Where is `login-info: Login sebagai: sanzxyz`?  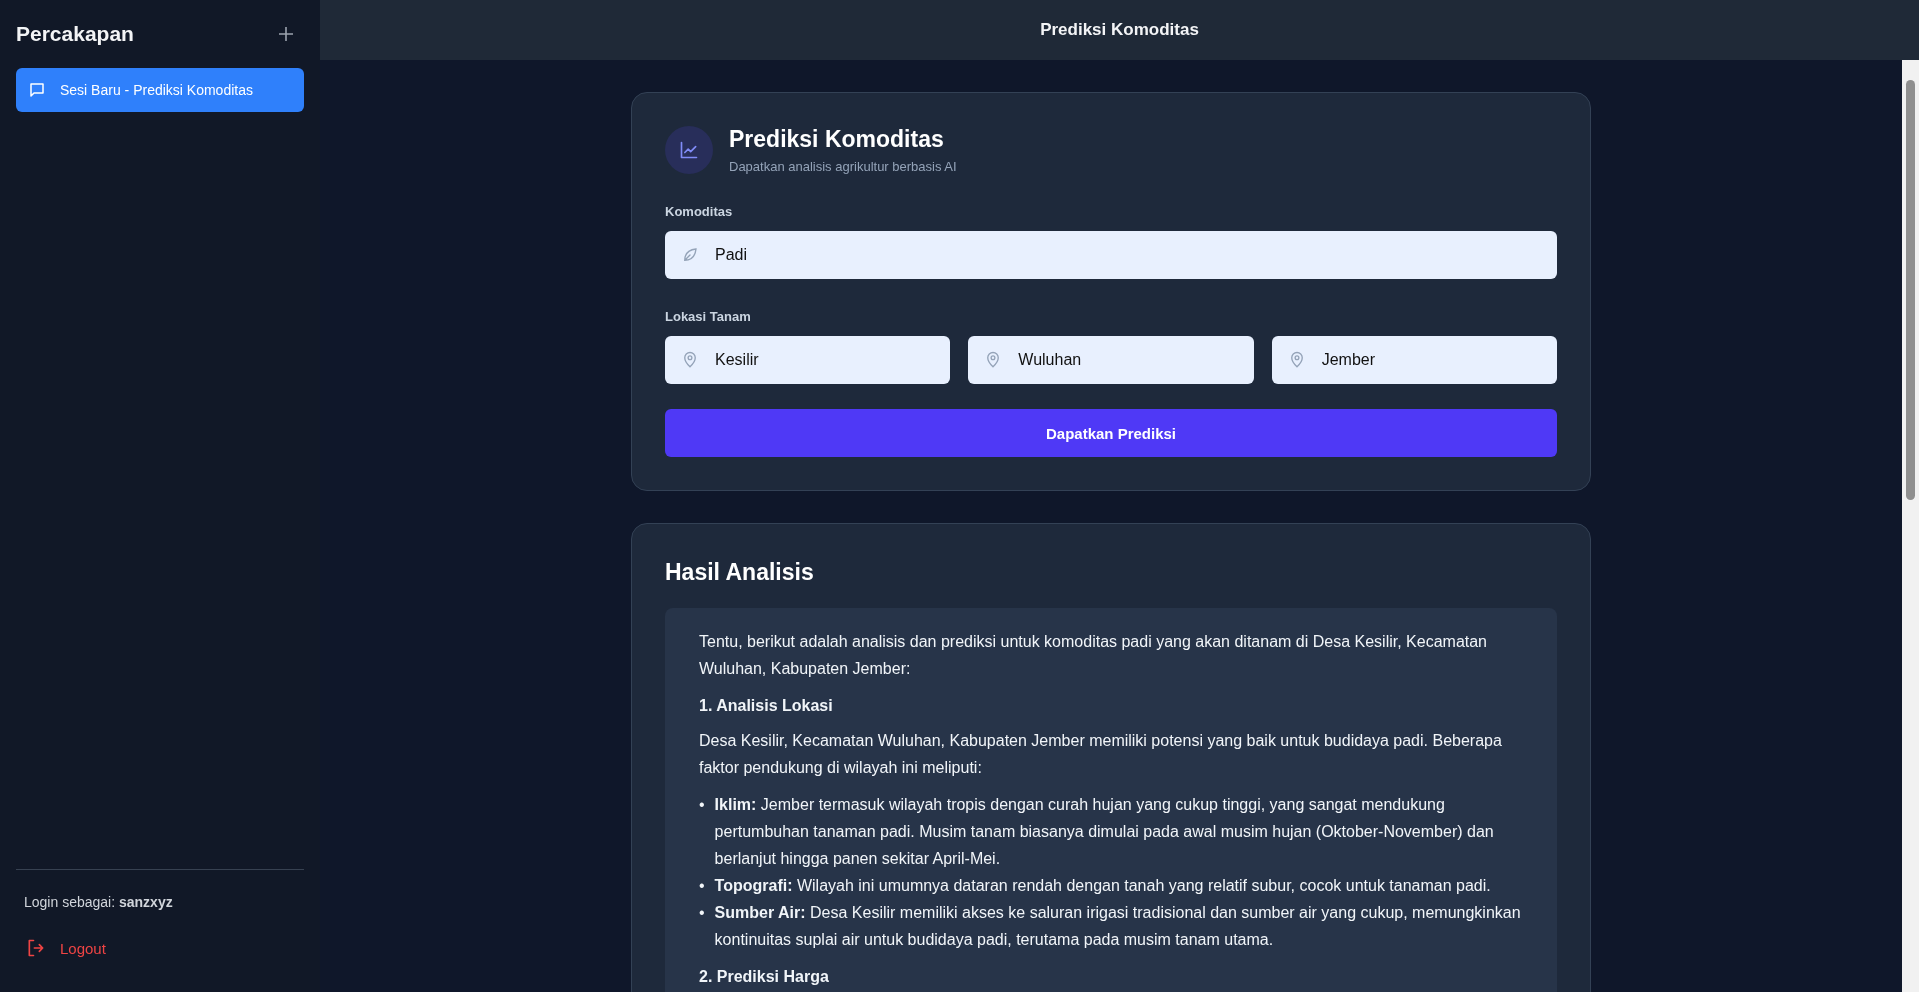 login-info: Login sebagai: sanzxyz is located at coordinates (98, 902).